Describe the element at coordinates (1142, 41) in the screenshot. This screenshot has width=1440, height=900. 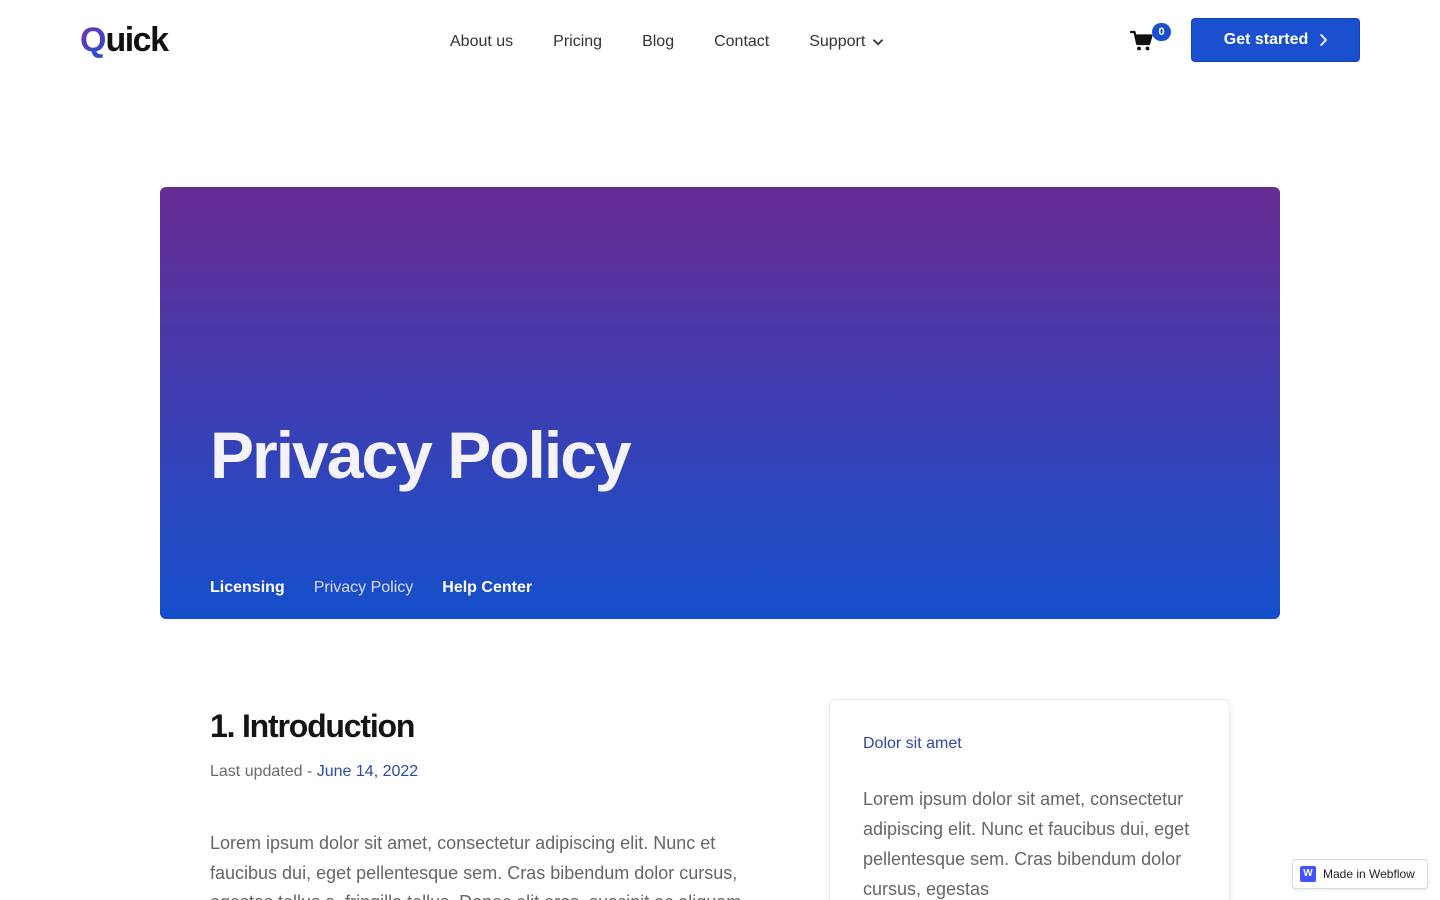
I see `cart-icon` at that location.